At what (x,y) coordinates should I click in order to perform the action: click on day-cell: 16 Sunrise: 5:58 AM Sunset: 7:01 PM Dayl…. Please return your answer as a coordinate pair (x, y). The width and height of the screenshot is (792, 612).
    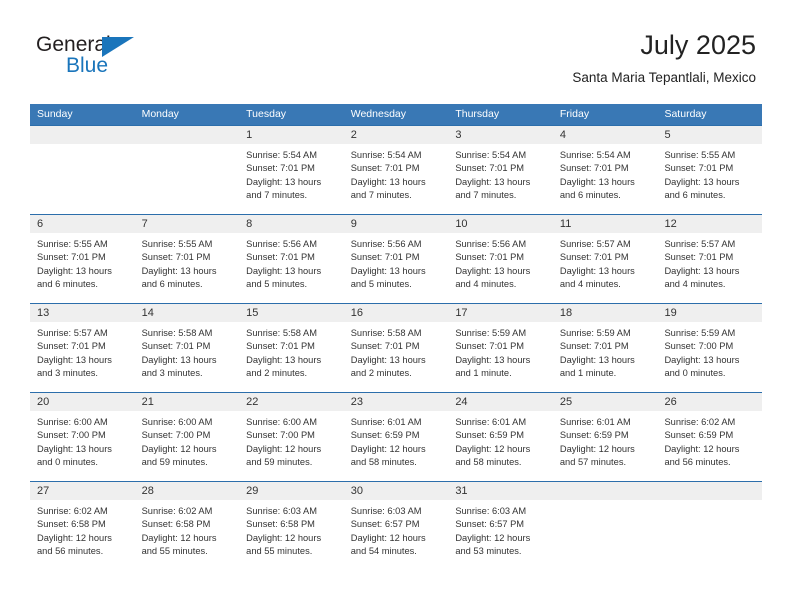
    Looking at the image, I should click on (396, 348).